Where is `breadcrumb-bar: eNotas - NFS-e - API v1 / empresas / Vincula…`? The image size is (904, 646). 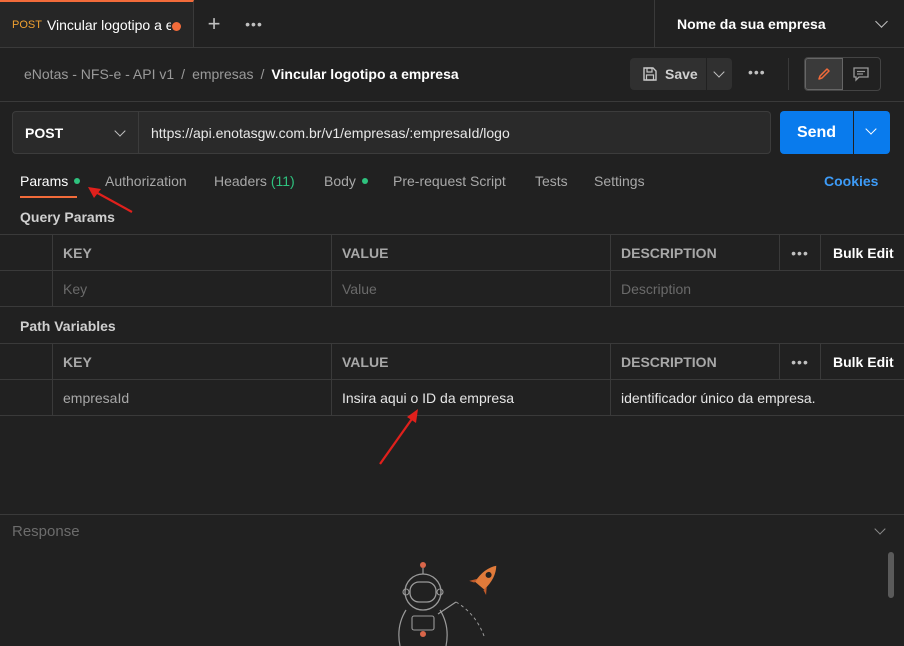 breadcrumb-bar: eNotas - NFS-e - API v1 / empresas / Vincula… is located at coordinates (452, 75).